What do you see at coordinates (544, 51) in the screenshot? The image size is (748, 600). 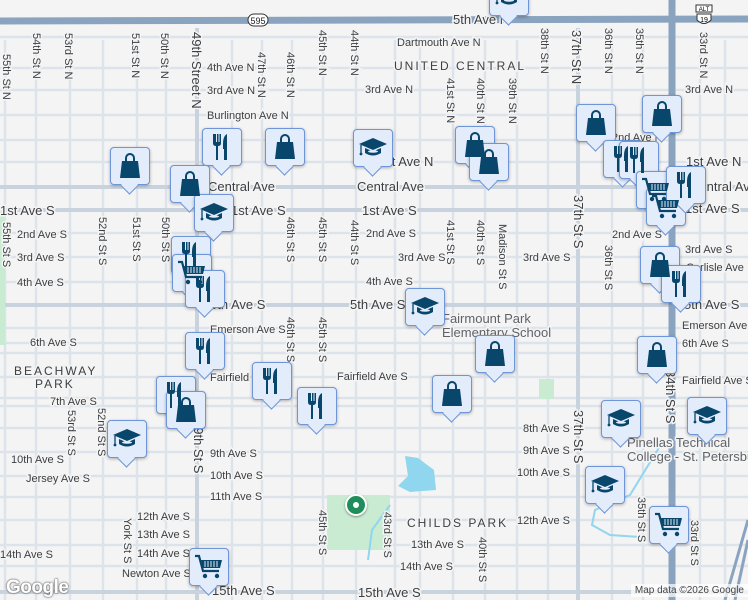 I see `street-label: 38th St N` at bounding box center [544, 51].